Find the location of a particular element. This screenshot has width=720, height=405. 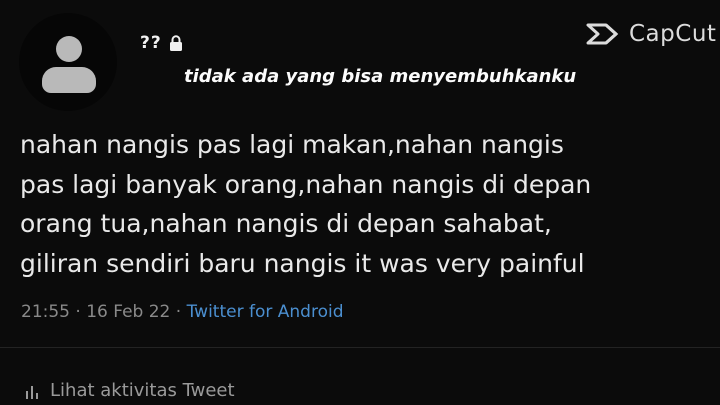

avatar-body-shape is located at coordinates (69, 80).